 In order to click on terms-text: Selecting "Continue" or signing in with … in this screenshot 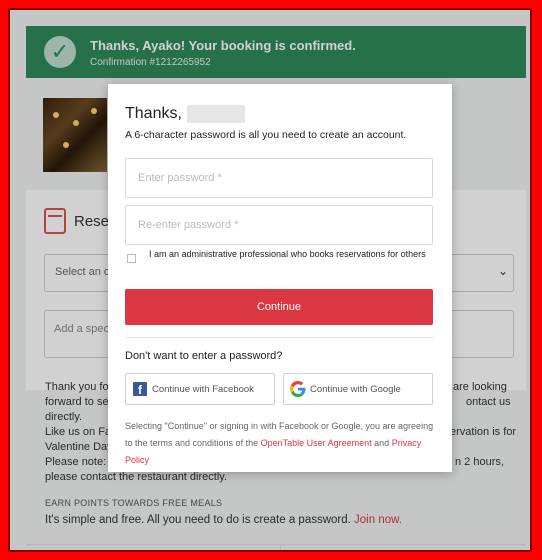, I will do `click(280, 443)`.